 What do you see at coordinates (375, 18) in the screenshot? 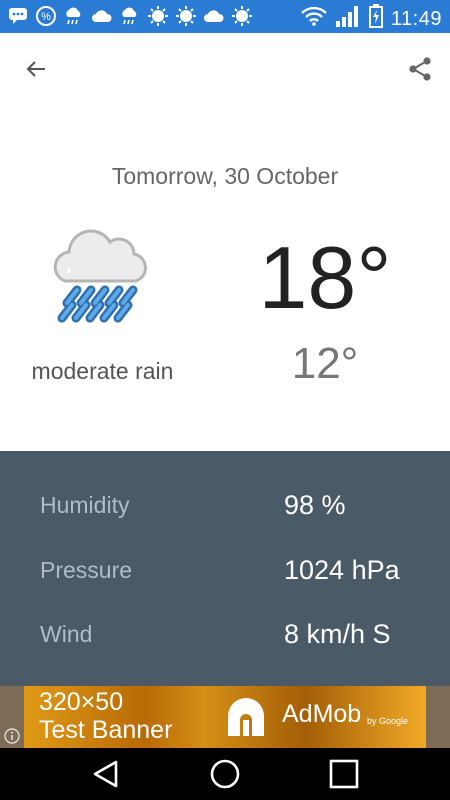
I see `battery-charging-icon` at bounding box center [375, 18].